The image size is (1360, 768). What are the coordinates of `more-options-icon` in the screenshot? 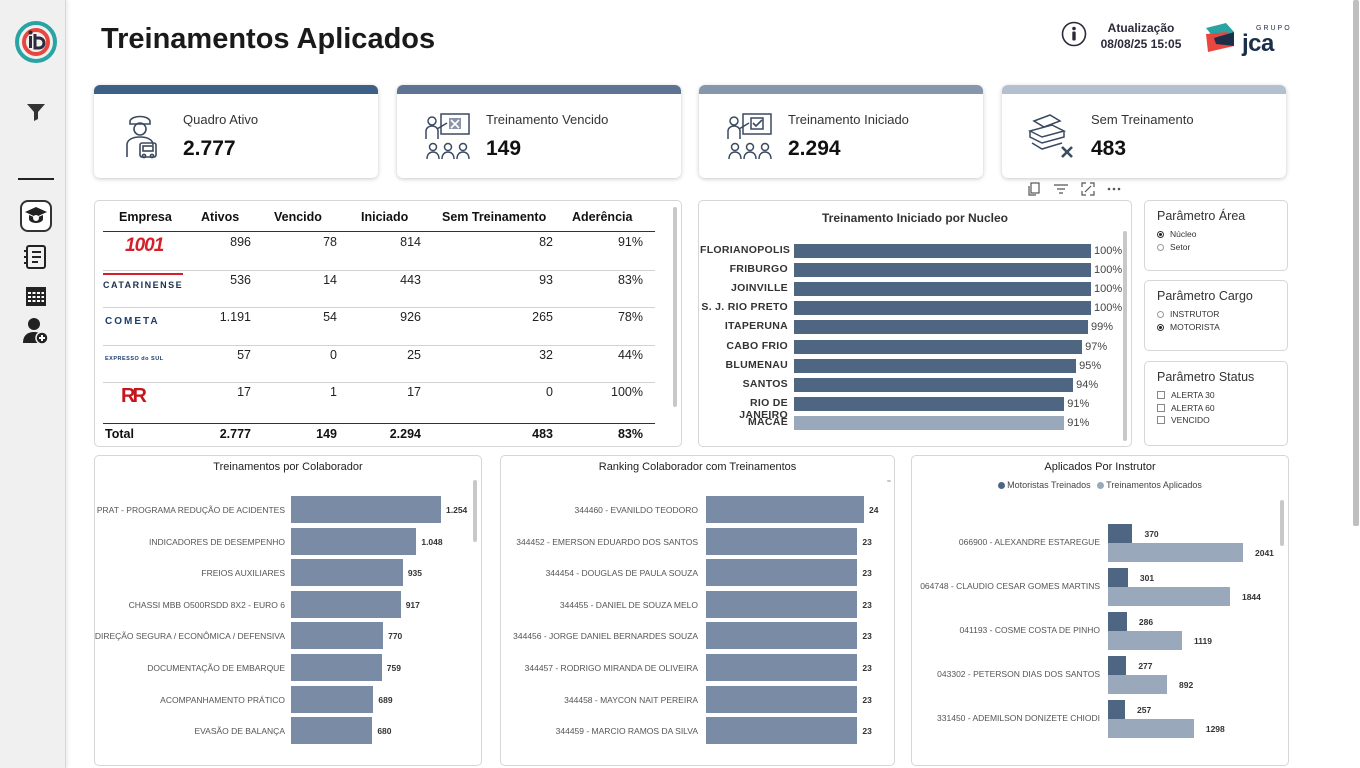 It's located at (1114, 189).